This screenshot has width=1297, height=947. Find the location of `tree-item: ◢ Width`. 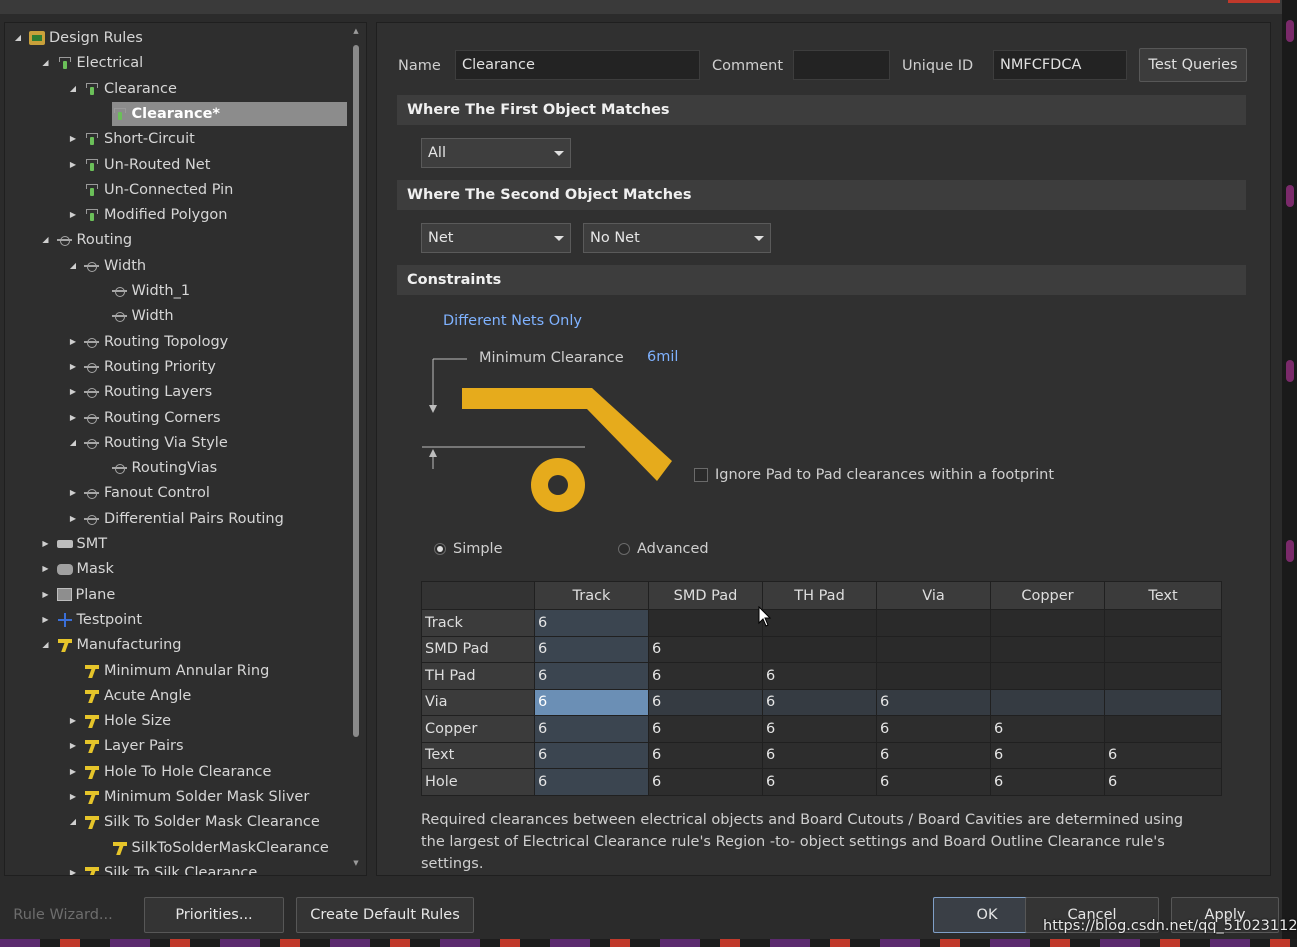

tree-item: ◢ Width is located at coordinates (108, 266).